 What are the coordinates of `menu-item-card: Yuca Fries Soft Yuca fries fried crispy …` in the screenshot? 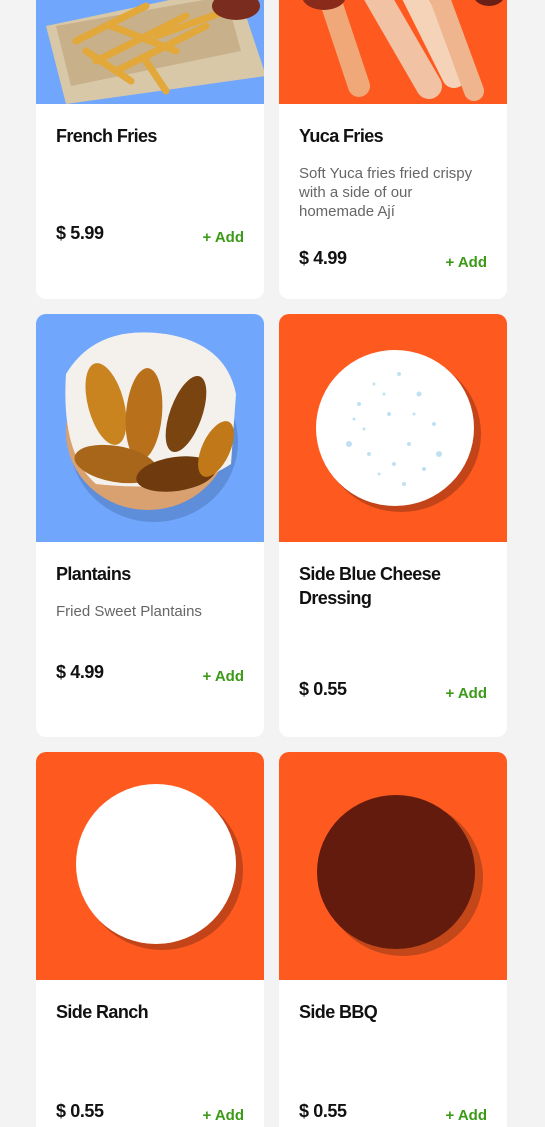 It's located at (393, 149).